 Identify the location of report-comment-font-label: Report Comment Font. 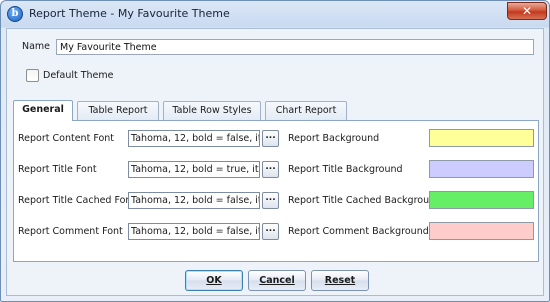
(70, 231).